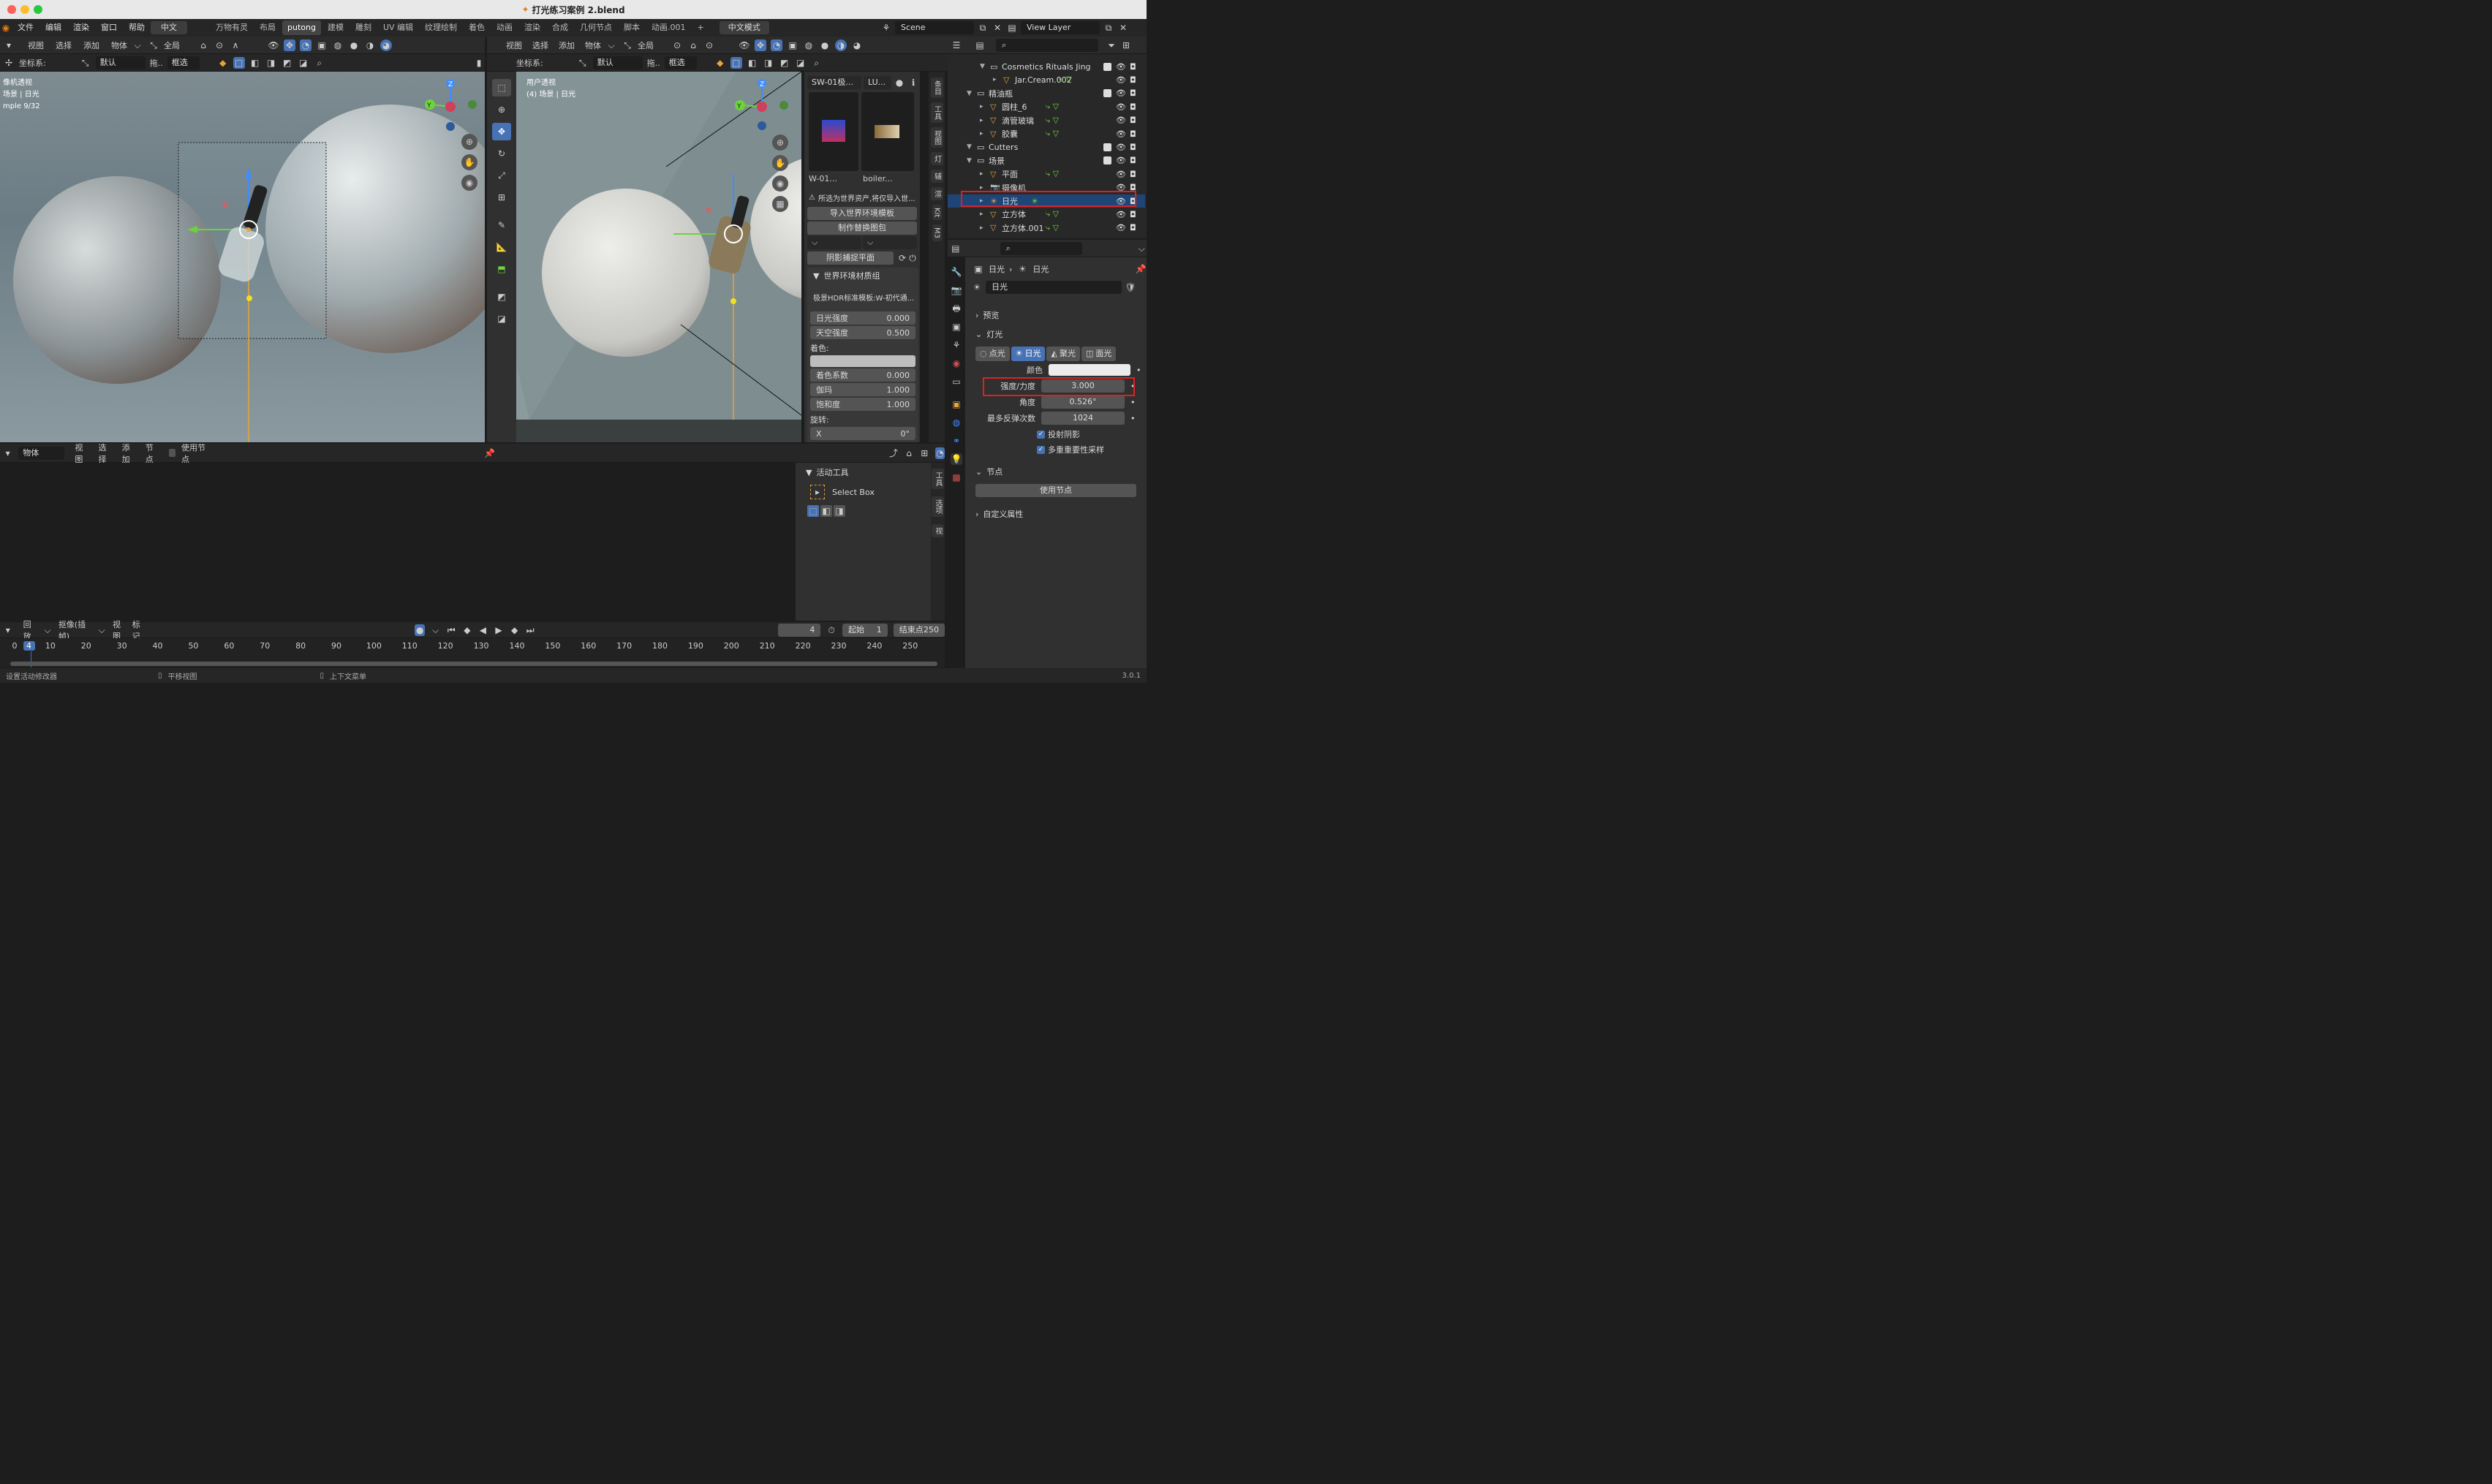 This screenshot has height=1484, width=2492. I want to click on record-caret-icon: ⌵, so click(436, 630).